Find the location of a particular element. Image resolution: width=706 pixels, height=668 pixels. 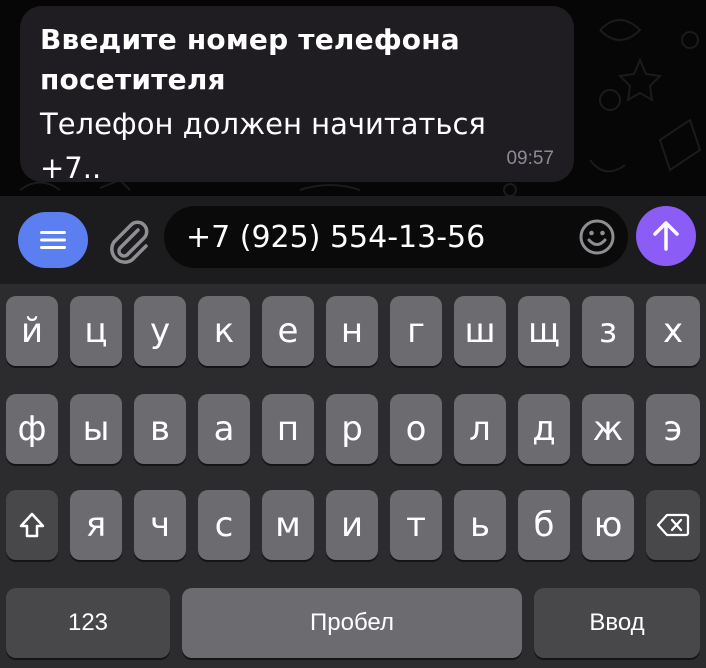

message-text: Телефон должен начитаться +7.. is located at coordinates (263, 146).